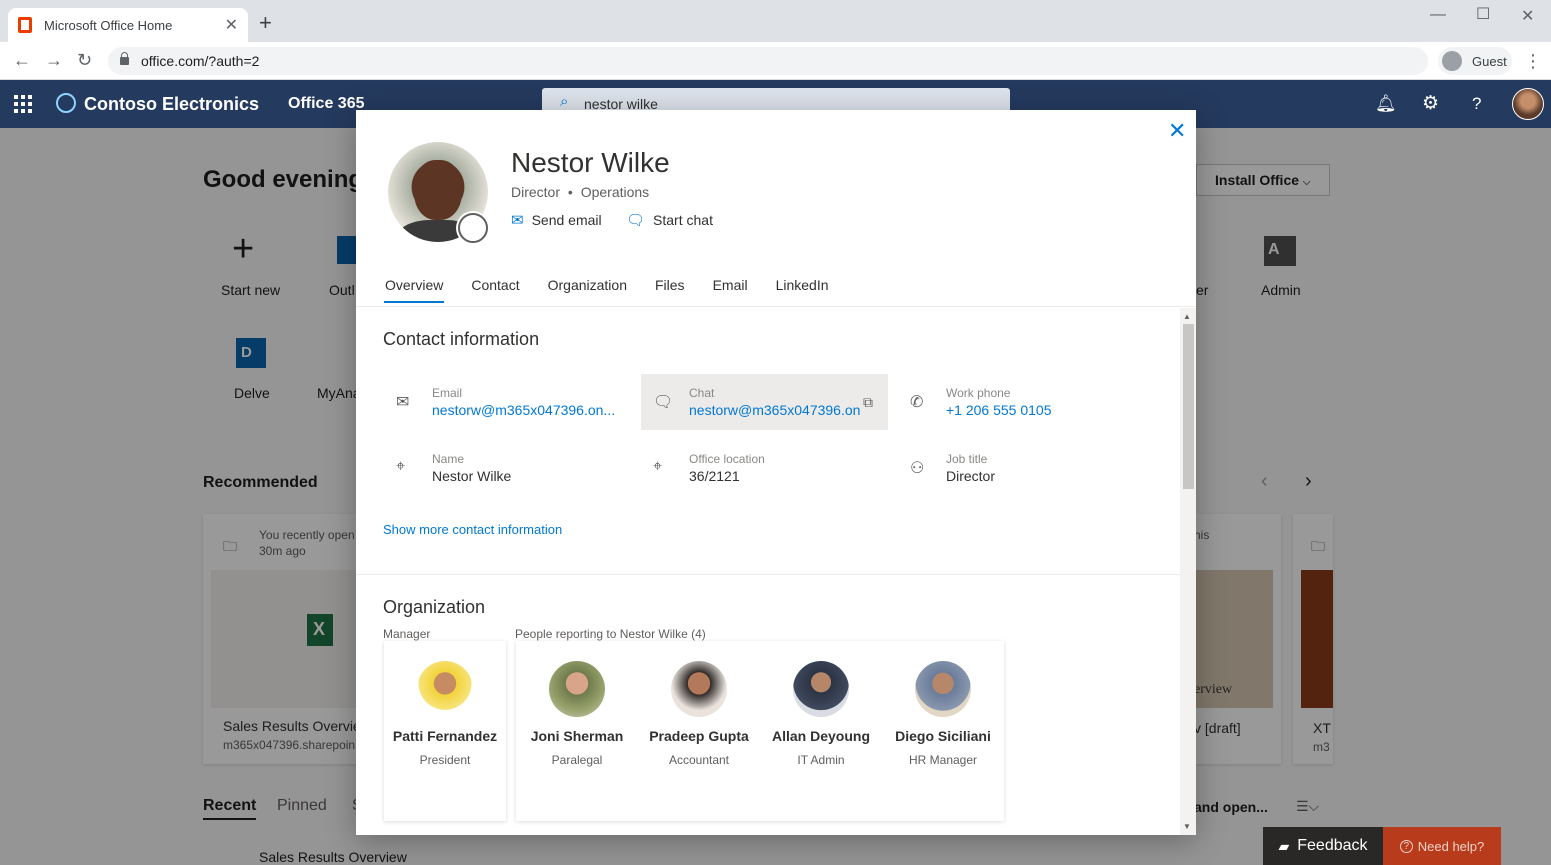 This screenshot has height=865, width=1551. What do you see at coordinates (536, 192) in the screenshot?
I see `profile-title: Director` at bounding box center [536, 192].